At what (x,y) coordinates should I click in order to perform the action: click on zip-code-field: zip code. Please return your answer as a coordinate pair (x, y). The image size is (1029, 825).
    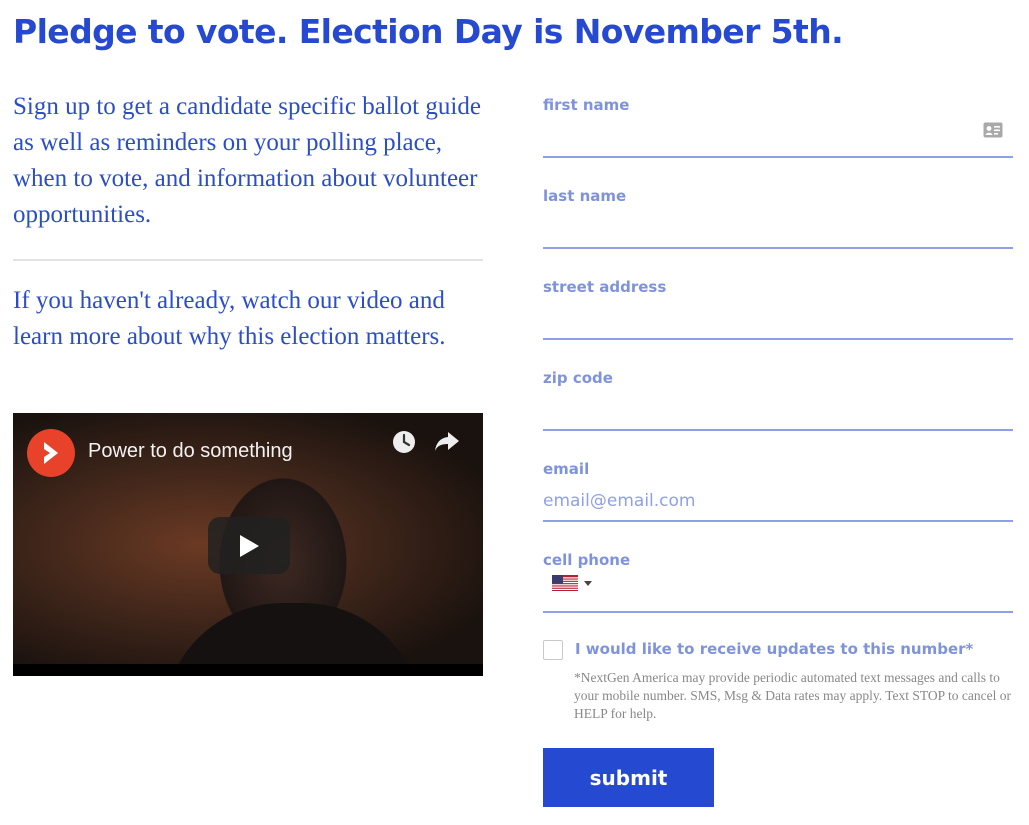
    Looking at the image, I should click on (778, 400).